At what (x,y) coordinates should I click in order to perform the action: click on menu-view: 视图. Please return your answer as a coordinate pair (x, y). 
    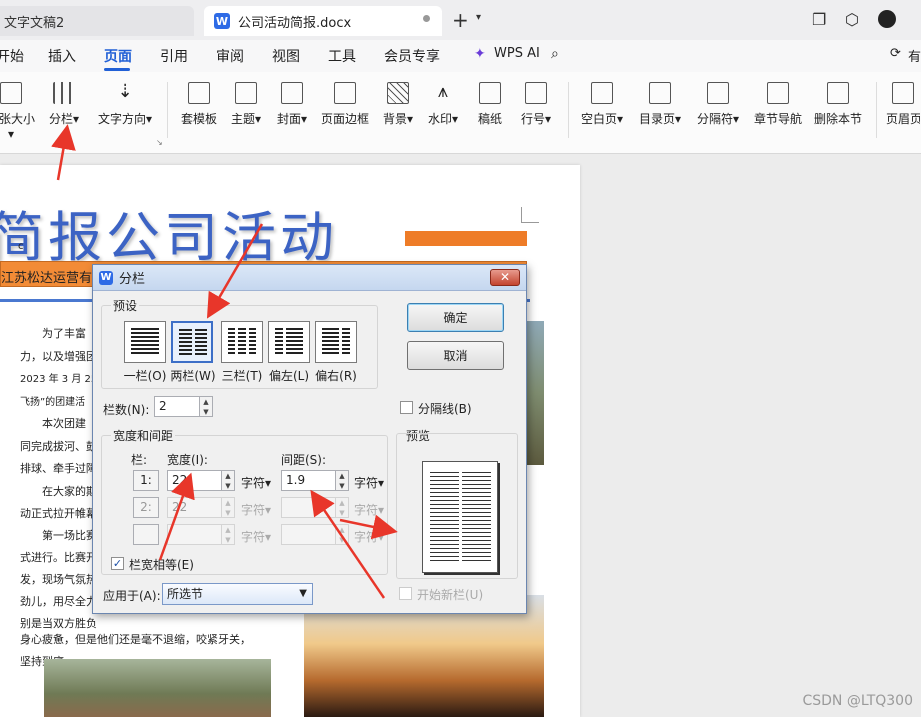
    Looking at the image, I should click on (286, 56).